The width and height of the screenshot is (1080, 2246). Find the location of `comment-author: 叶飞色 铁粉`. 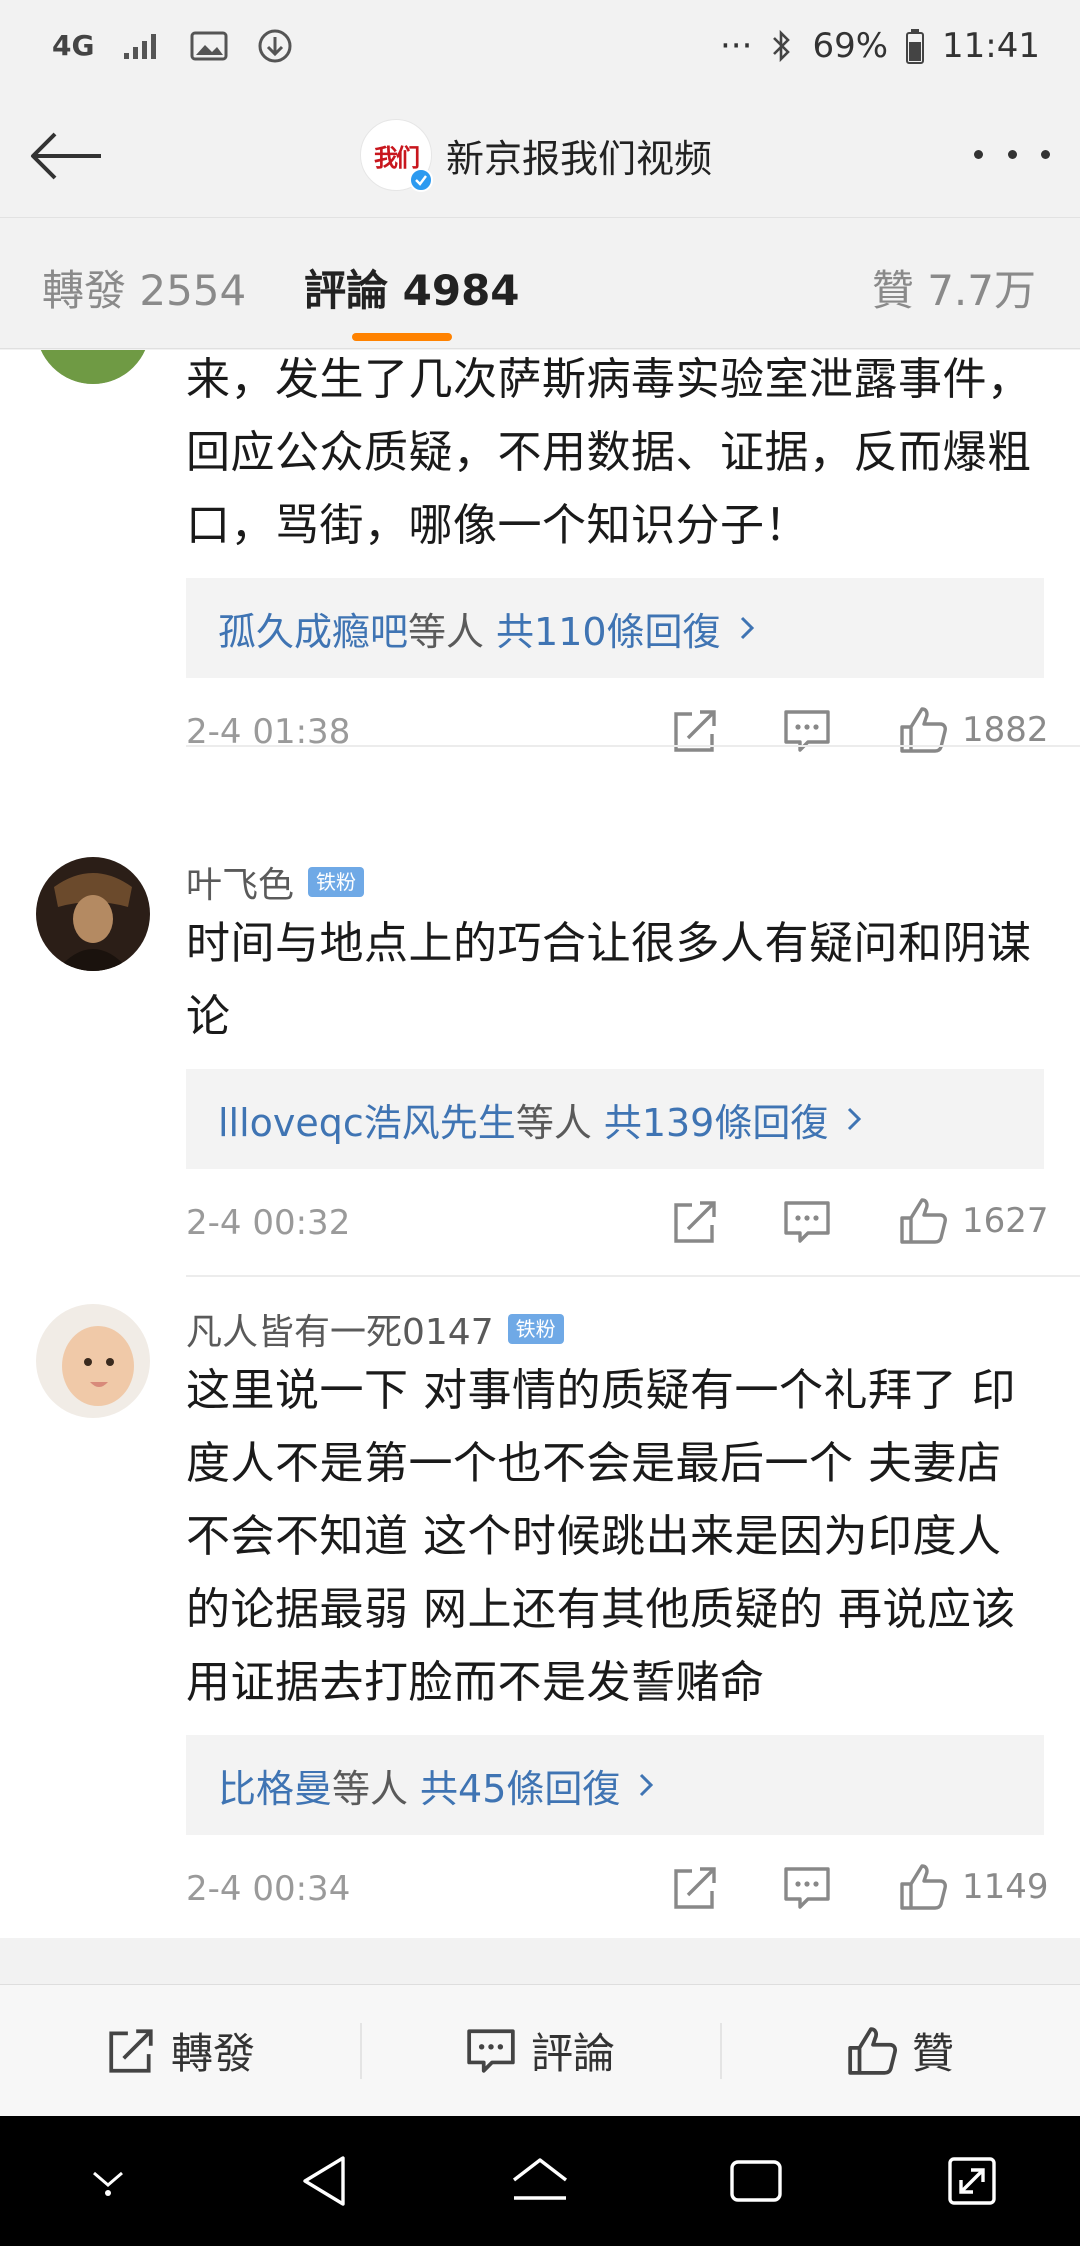

comment-author: 叶飞色 铁粉 is located at coordinates (615, 882).